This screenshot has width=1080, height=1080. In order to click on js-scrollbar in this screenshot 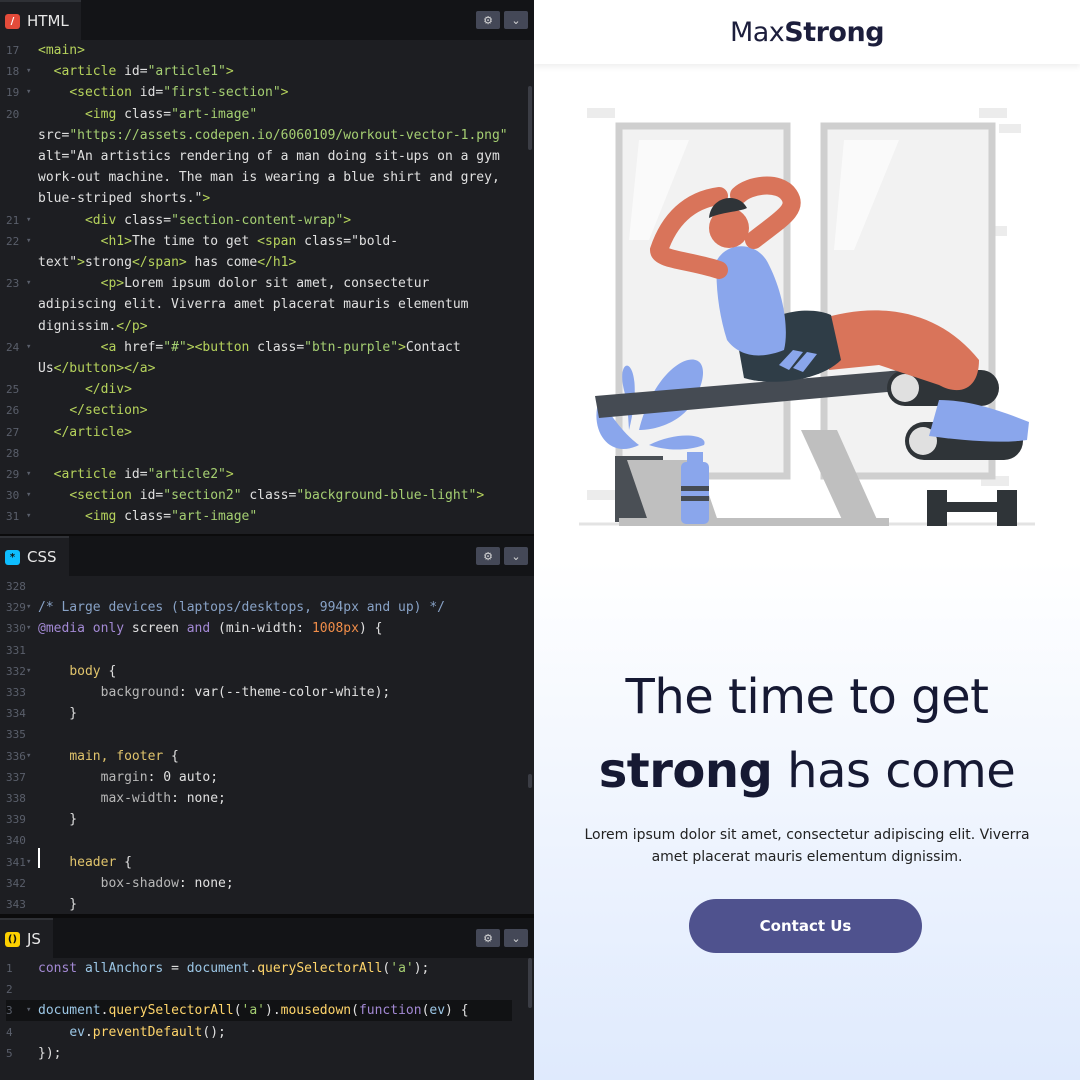, I will do `click(530, 983)`.